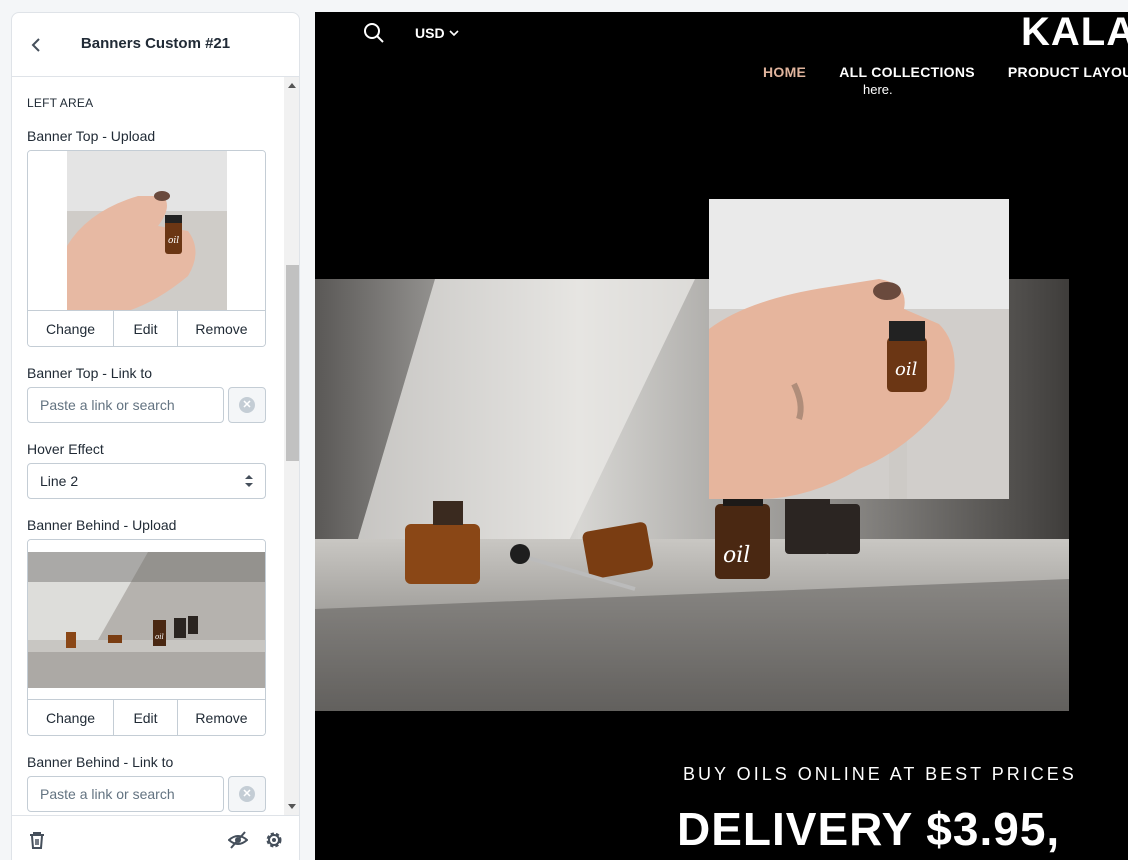  I want to click on banner-top-edit-button: Edit, so click(146, 328).